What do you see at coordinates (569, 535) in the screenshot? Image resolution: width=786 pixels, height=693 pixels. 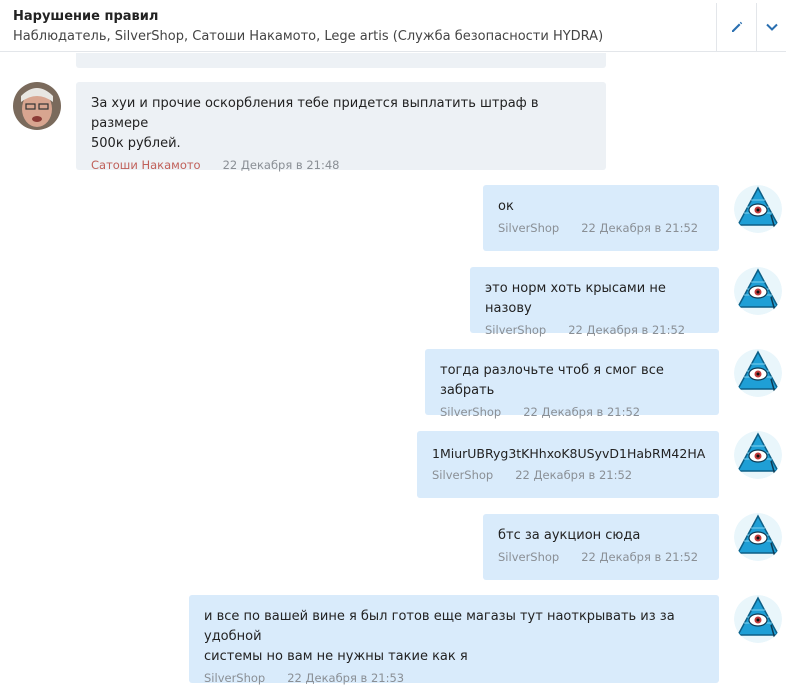 I see `message-text: бтс за аукцион сюда` at bounding box center [569, 535].